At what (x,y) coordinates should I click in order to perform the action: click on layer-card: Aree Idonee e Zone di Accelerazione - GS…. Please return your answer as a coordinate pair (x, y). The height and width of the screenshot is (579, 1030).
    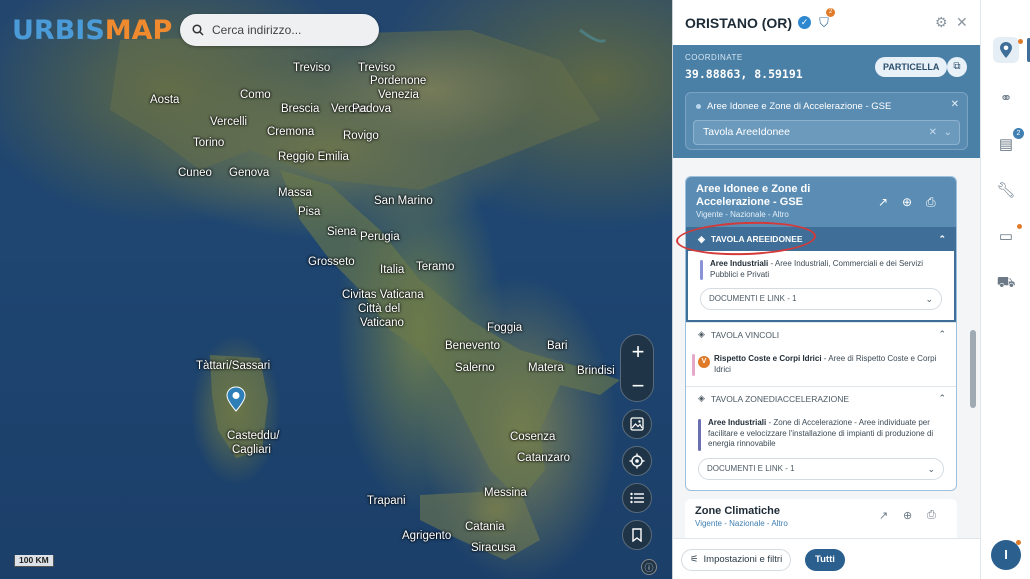
    Looking at the image, I should click on (821, 333).